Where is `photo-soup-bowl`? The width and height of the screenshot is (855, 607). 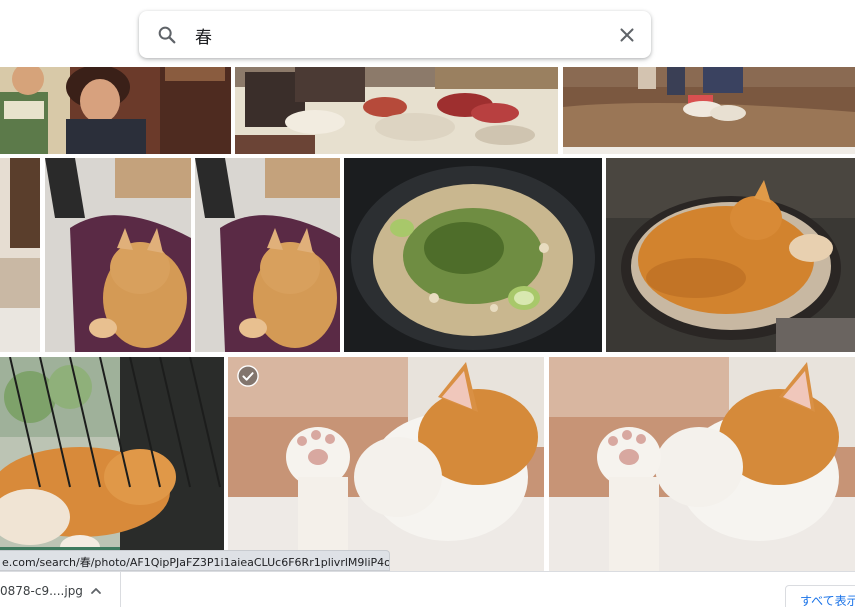
photo-soup-bowl is located at coordinates (473, 255).